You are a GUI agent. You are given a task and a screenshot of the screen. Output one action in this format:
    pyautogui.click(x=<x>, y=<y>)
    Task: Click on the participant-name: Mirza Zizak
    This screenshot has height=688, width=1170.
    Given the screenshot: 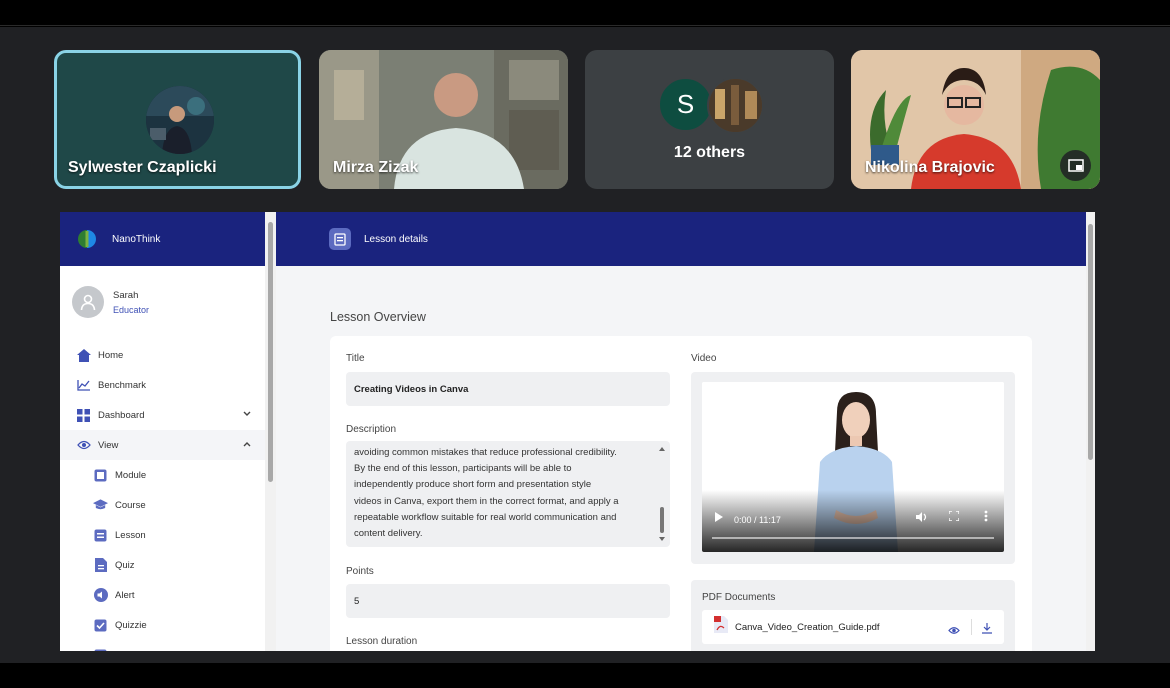 What is the action you would take?
    pyautogui.click(x=376, y=167)
    